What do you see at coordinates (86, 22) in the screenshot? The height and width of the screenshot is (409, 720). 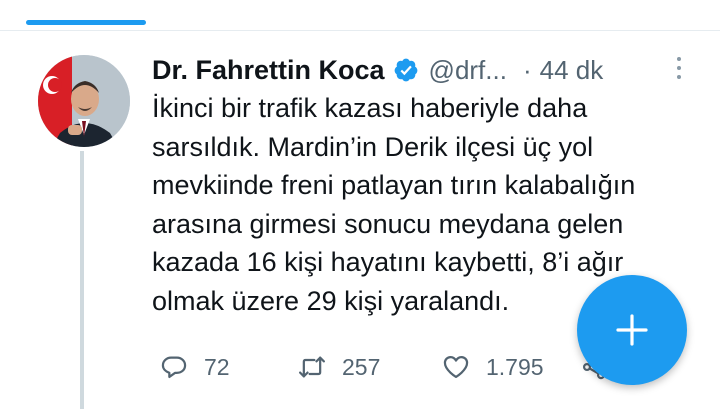 I see `tab-active-indicator` at bounding box center [86, 22].